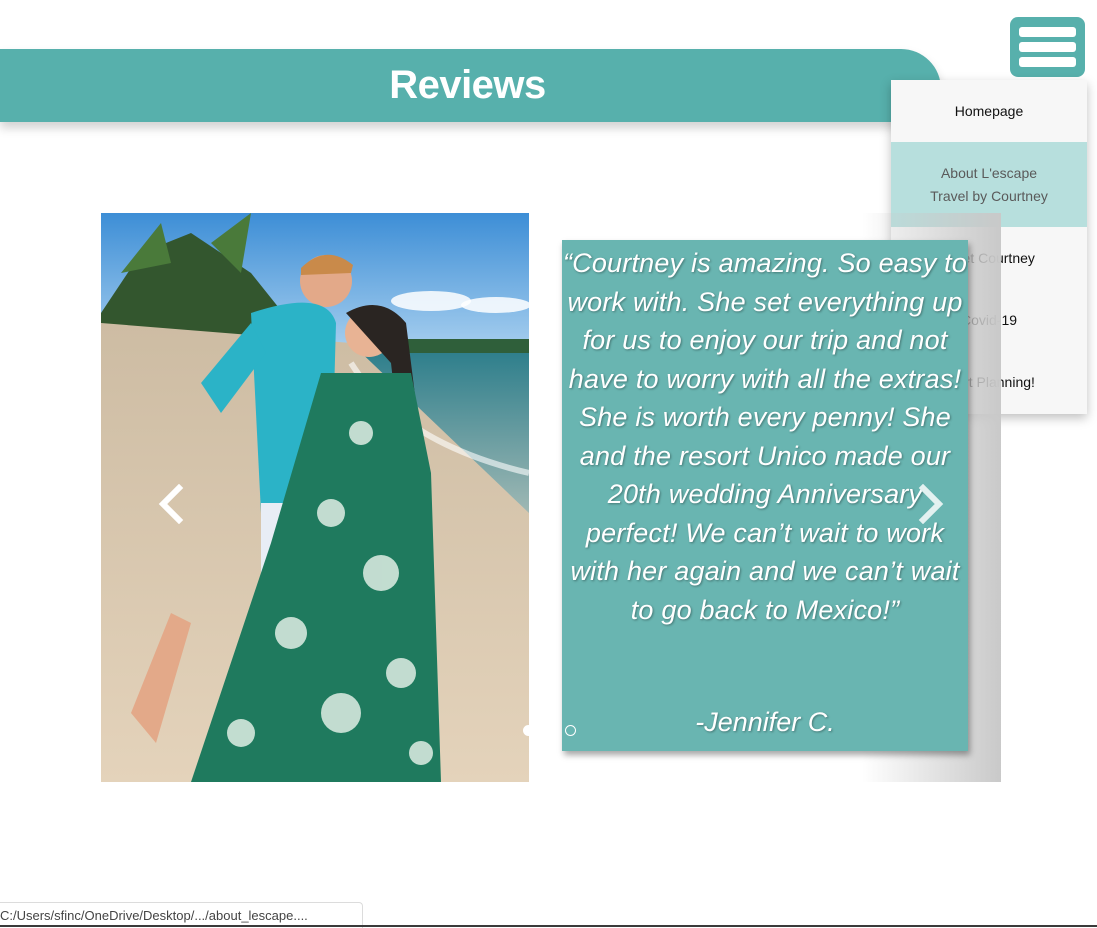  What do you see at coordinates (467, 85) in the screenshot?
I see `page-title: Reviews` at bounding box center [467, 85].